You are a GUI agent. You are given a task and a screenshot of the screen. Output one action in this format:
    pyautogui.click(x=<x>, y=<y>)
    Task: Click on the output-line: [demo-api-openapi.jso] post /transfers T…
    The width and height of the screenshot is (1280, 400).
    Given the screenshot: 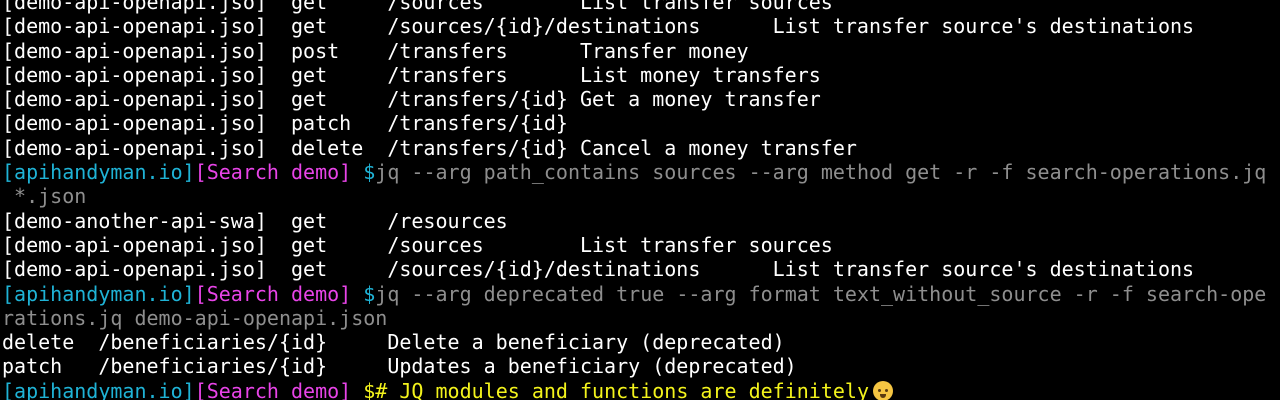 What is the action you would take?
    pyautogui.click(x=641, y=51)
    